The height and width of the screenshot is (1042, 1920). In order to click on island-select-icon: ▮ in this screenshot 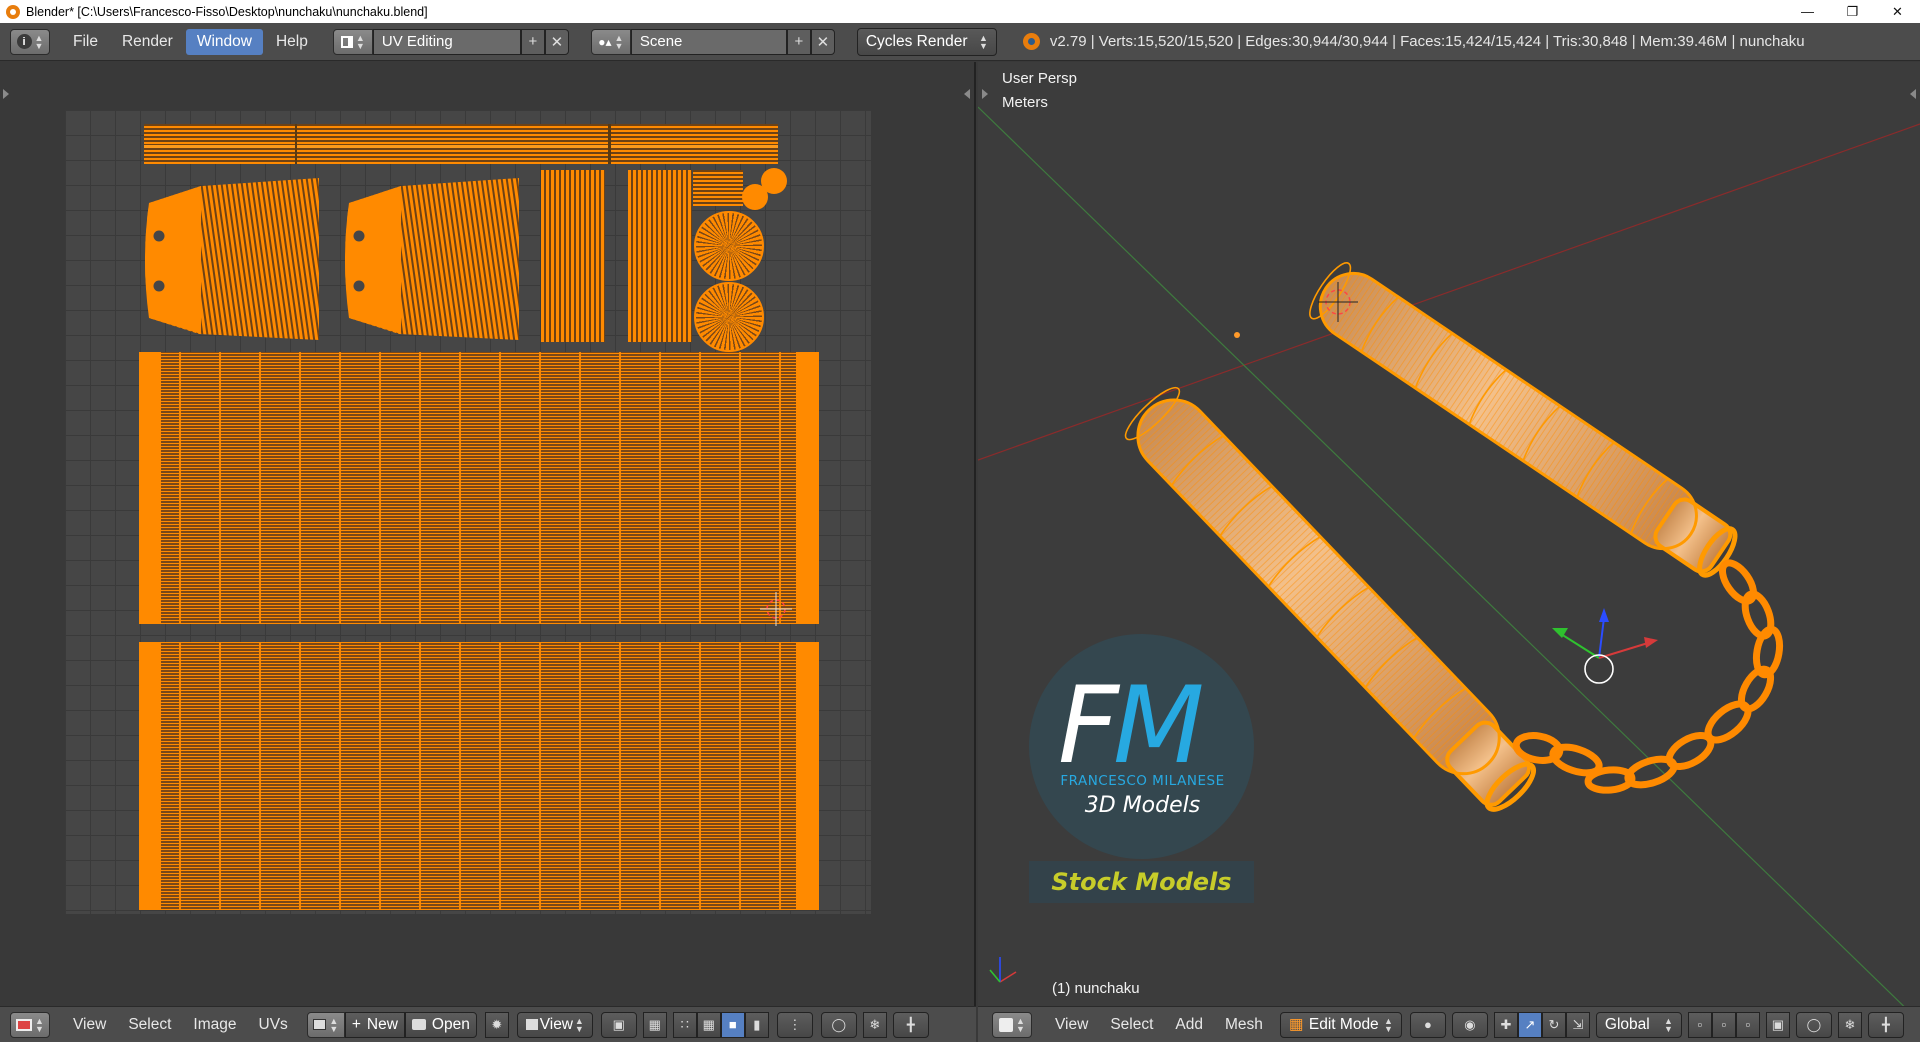, I will do `click(756, 1024)`.